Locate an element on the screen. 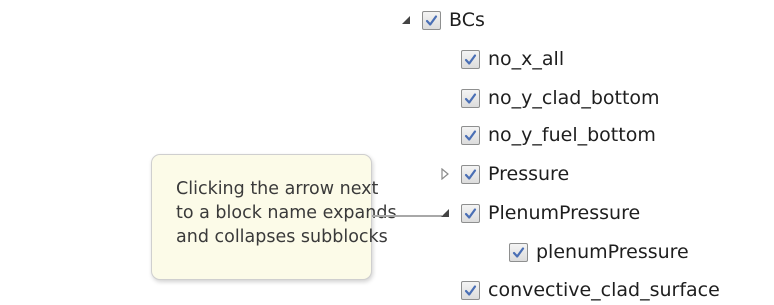 The height and width of the screenshot is (305, 774). callout-line-2: to a block name expands is located at coordinates (286, 213).